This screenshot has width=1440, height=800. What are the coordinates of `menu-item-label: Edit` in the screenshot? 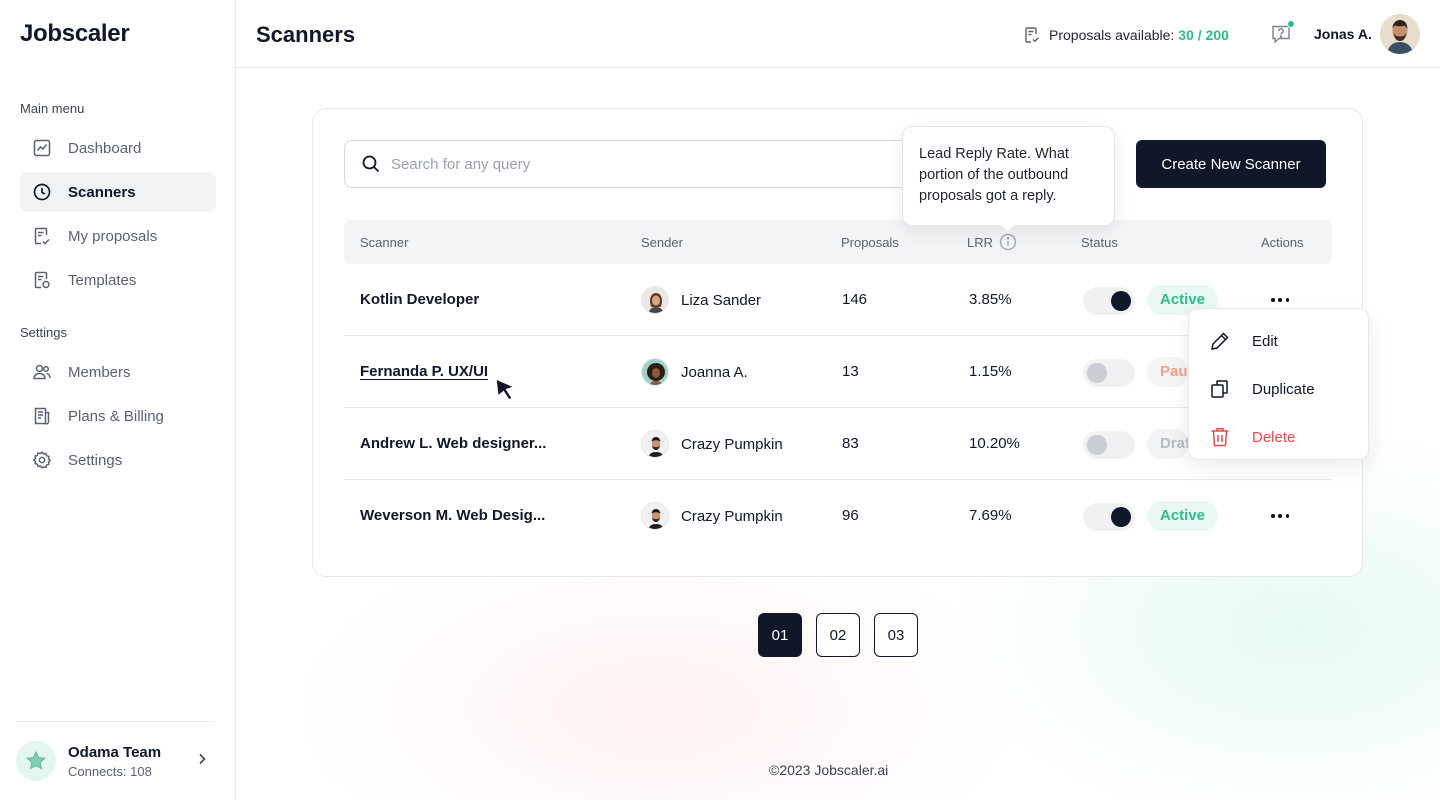 It's located at (1265, 341).